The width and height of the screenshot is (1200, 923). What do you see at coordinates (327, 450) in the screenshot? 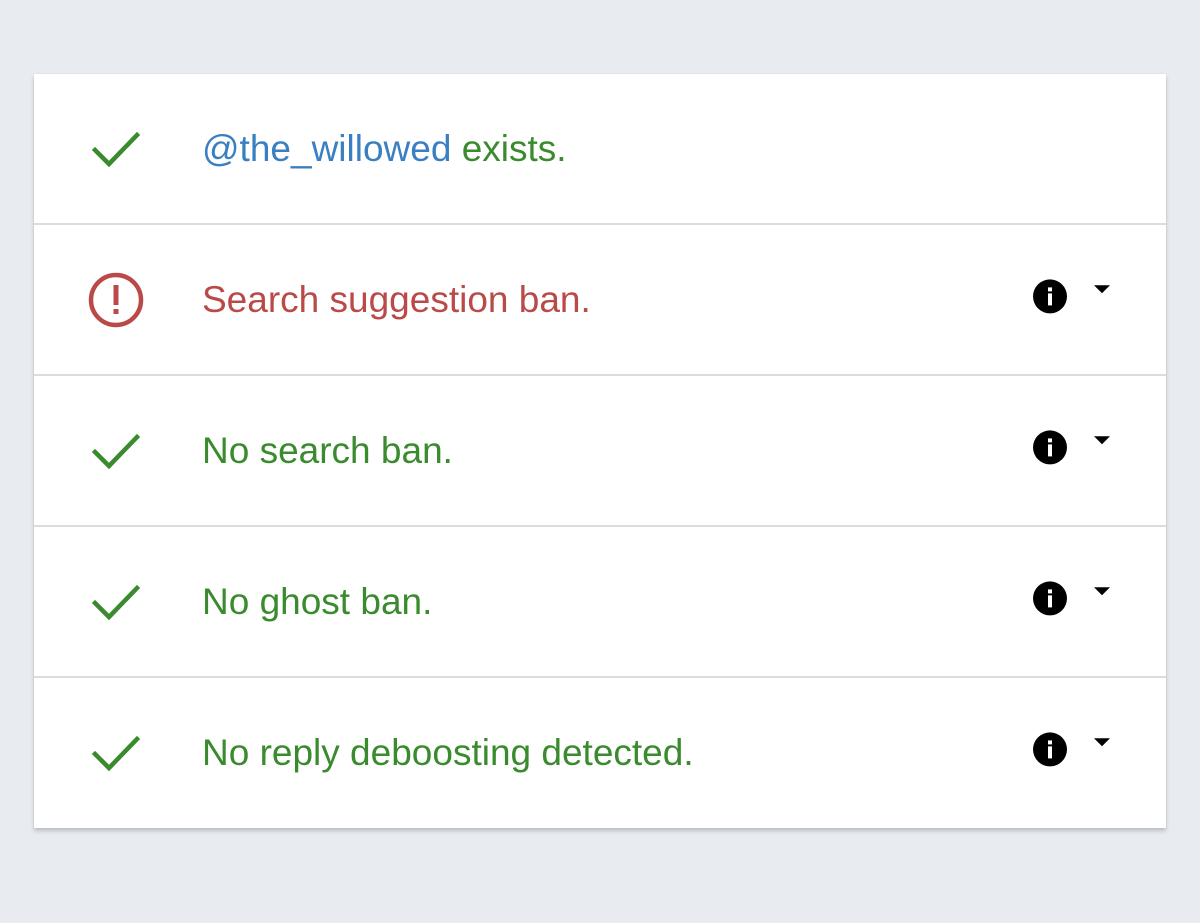
I see `check-text: No search ban.` at bounding box center [327, 450].